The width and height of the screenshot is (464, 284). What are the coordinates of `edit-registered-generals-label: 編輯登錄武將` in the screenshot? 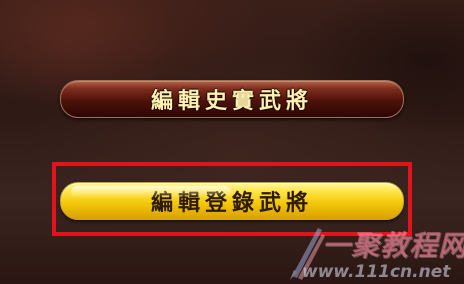 It's located at (231, 203).